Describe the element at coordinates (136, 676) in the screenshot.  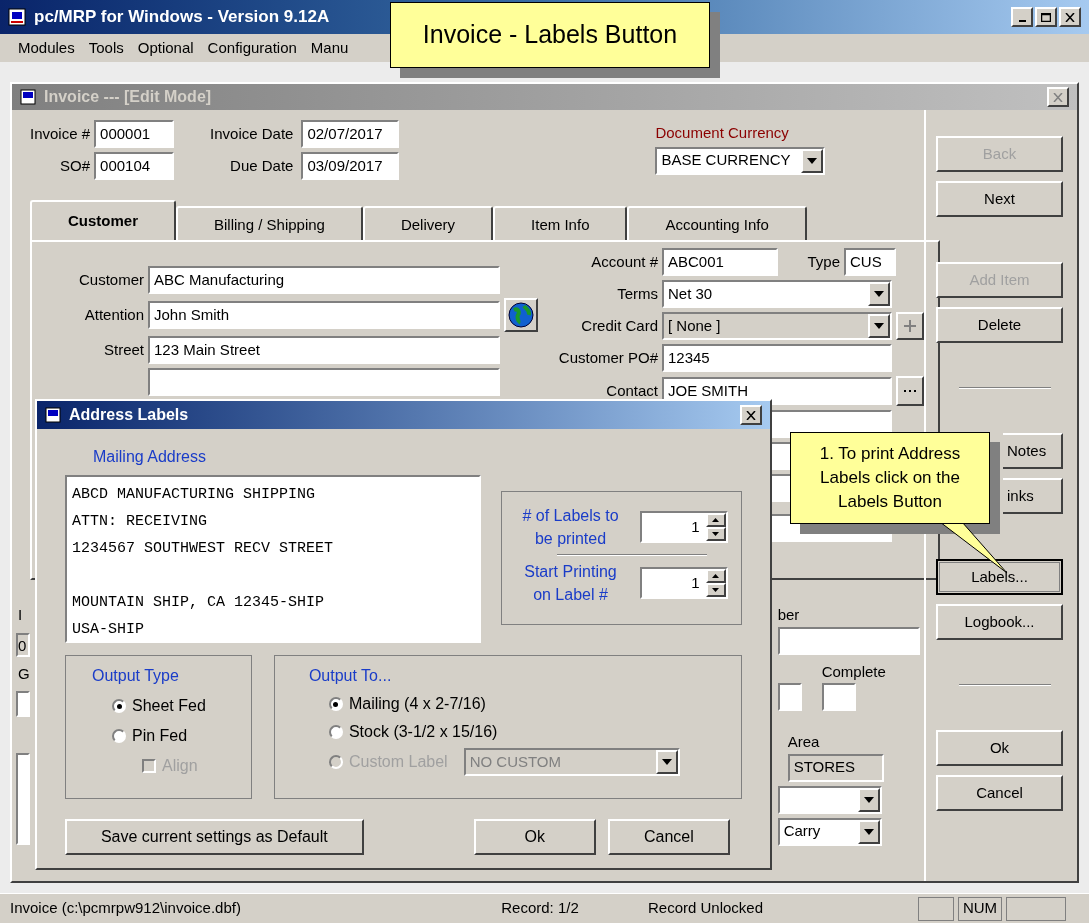
I see `group-title: Output Type` at that location.